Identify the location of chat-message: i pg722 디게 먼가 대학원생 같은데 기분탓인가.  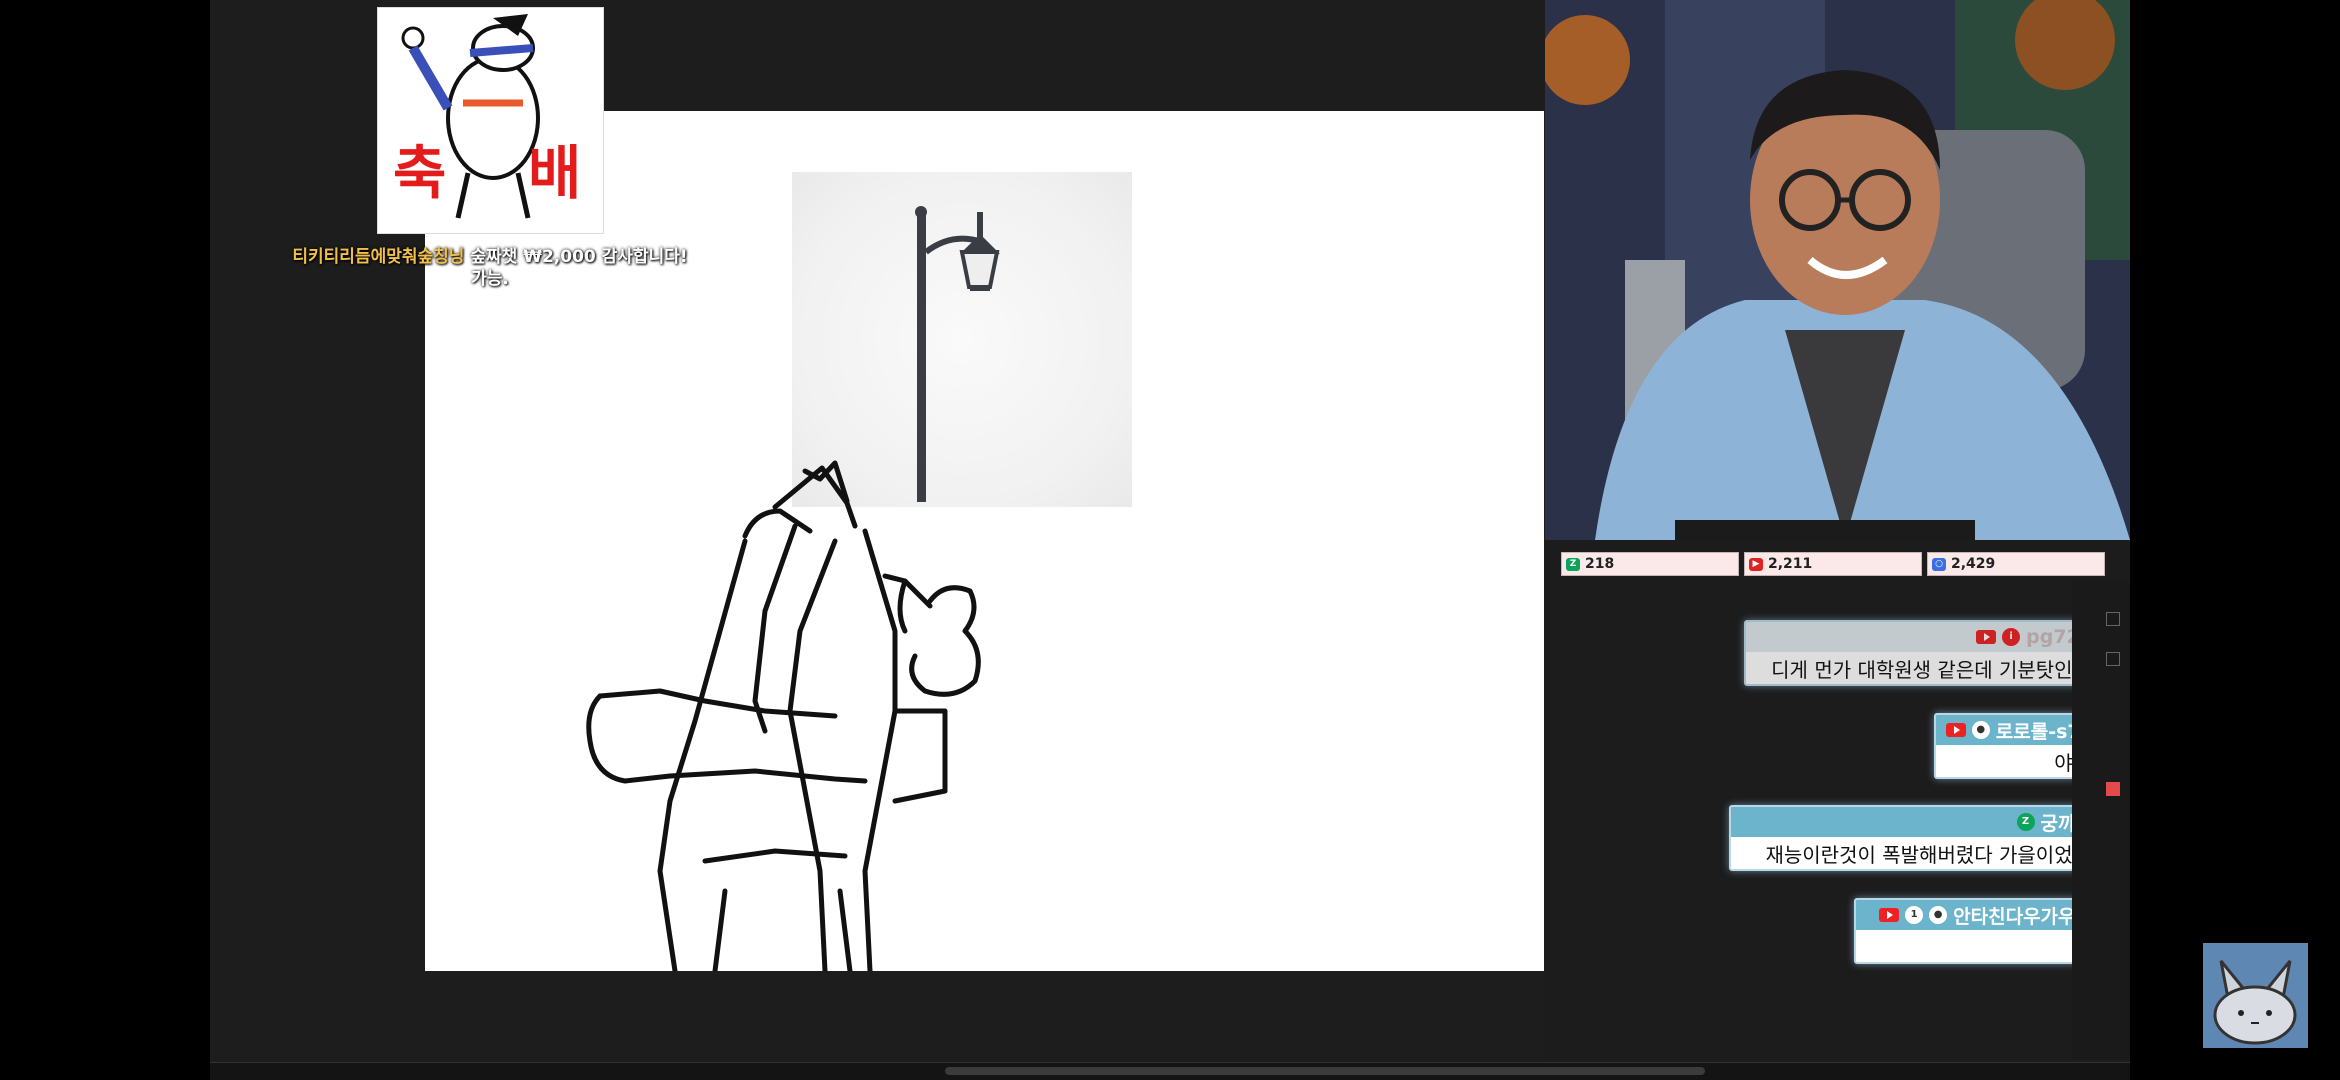
(1923, 653).